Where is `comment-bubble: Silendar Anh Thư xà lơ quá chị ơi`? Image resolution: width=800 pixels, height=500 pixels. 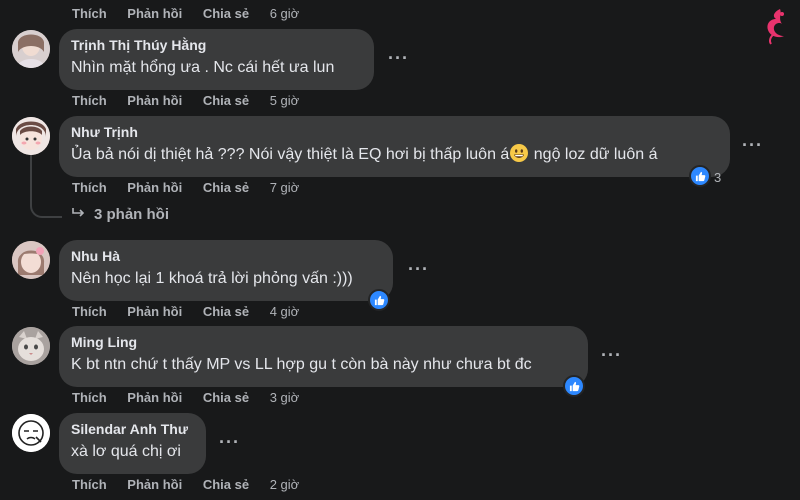 comment-bubble: Silendar Anh Thư xà lơ quá chị ơi is located at coordinates (132, 443).